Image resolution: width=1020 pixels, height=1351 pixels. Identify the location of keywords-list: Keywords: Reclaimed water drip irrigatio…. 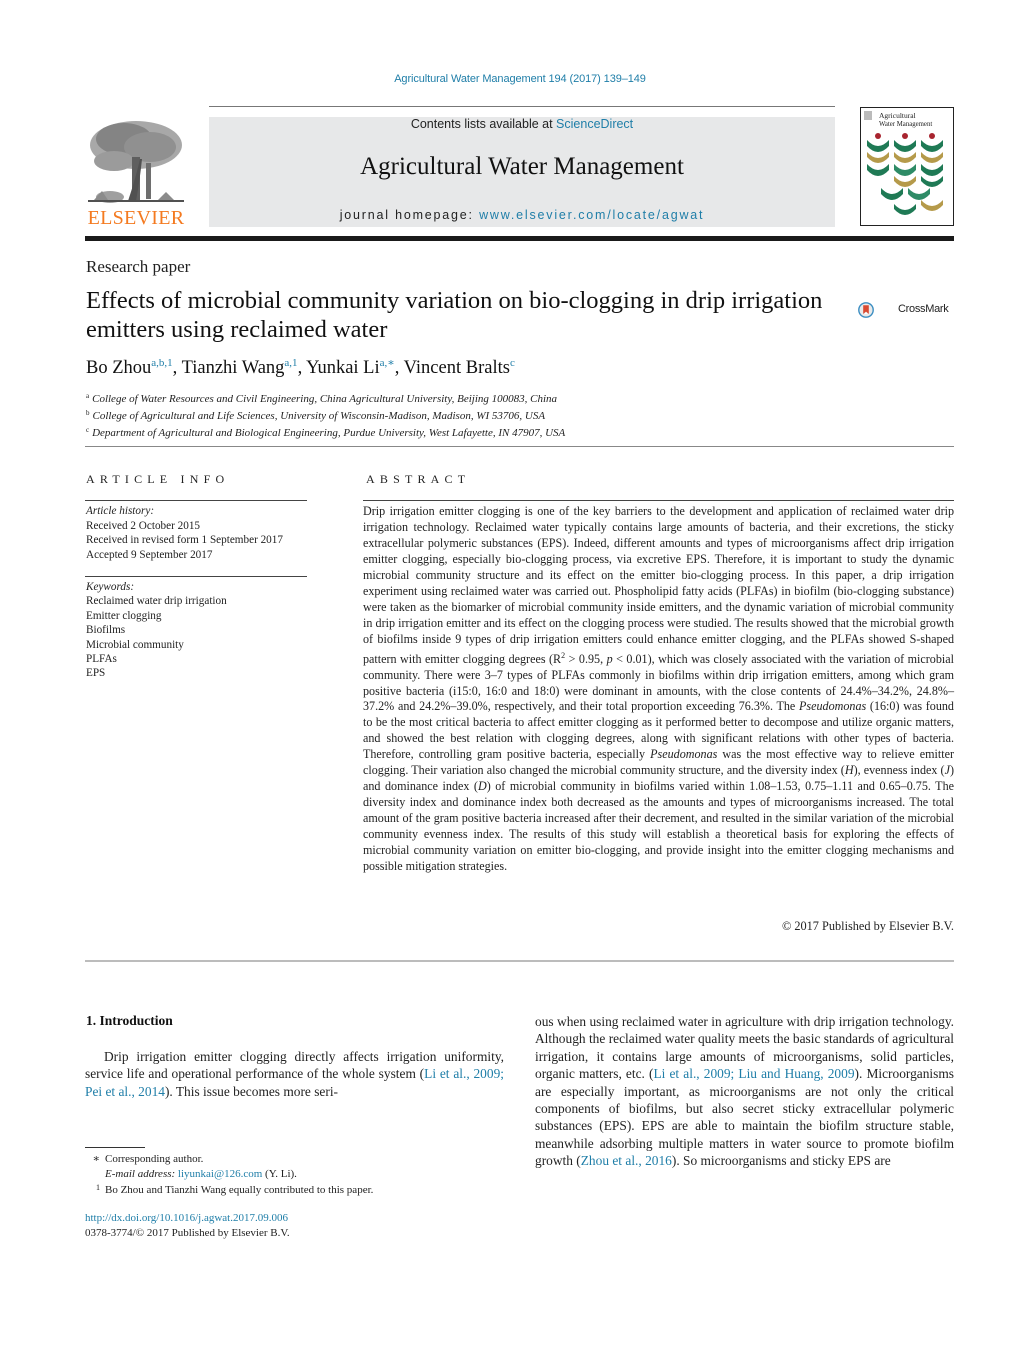
(156, 630).